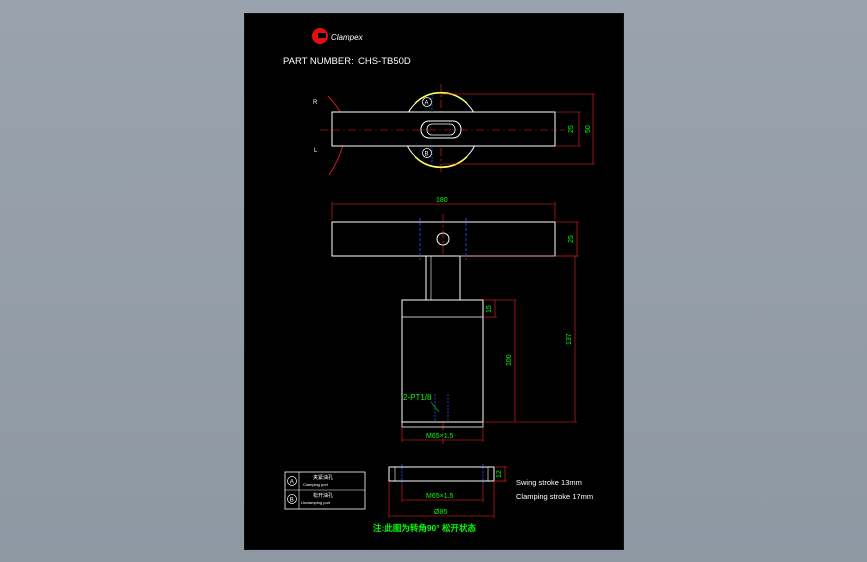 The image size is (867, 562). I want to click on dim-top-25: 25, so click(571, 129).